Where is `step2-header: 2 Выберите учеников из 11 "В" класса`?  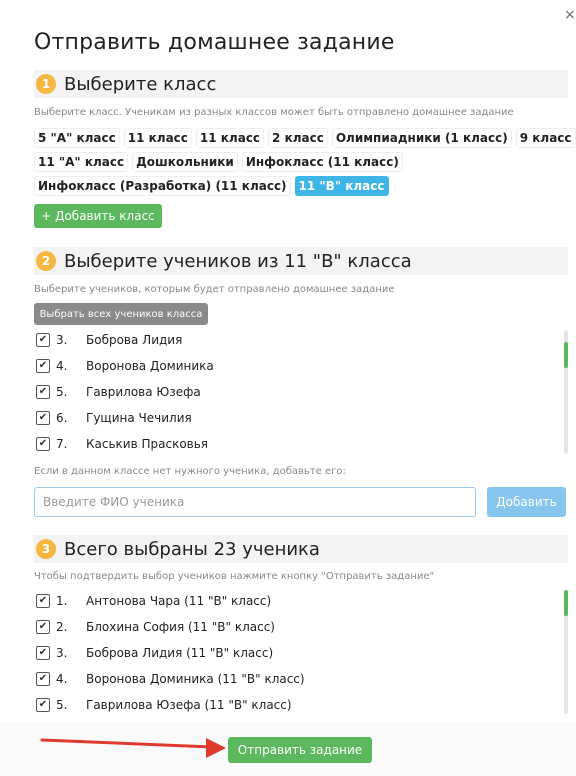 step2-header: 2 Выберите учеников из 11 "В" класса is located at coordinates (301, 261).